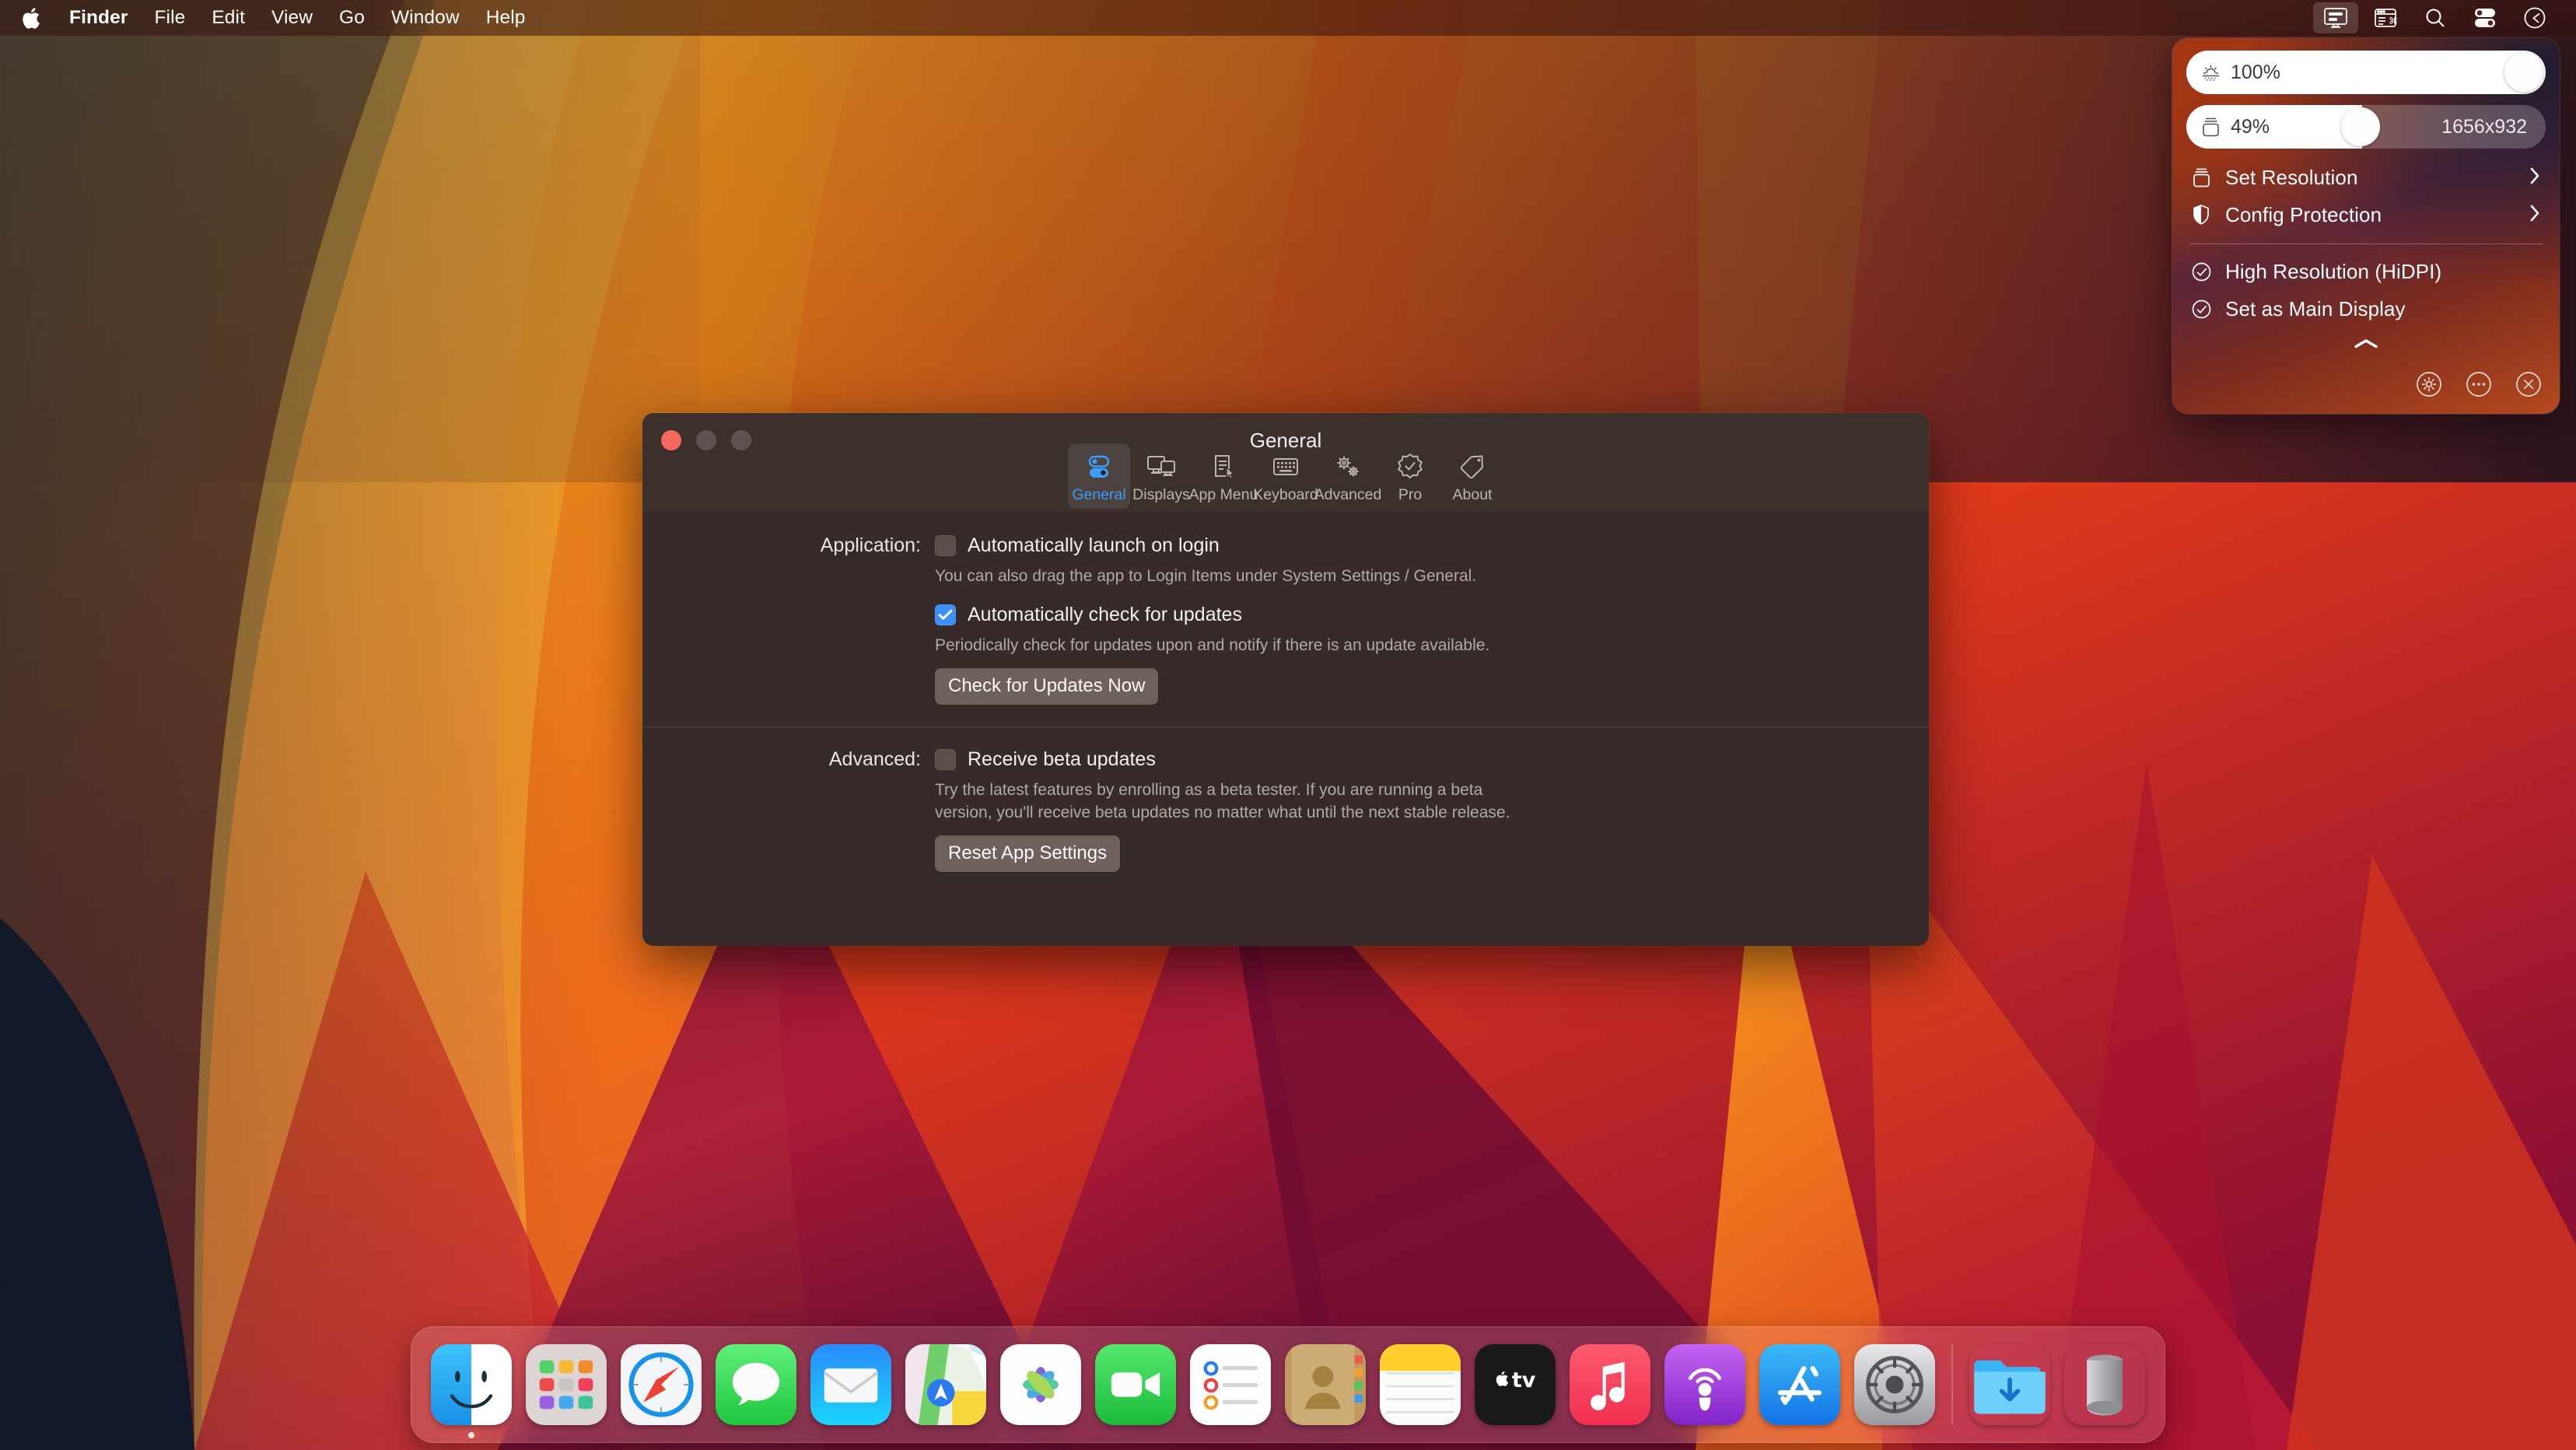 The height and width of the screenshot is (1450, 2576). Describe the element at coordinates (2366, 72) in the screenshot. I see `brightness-slider: 100%` at that location.